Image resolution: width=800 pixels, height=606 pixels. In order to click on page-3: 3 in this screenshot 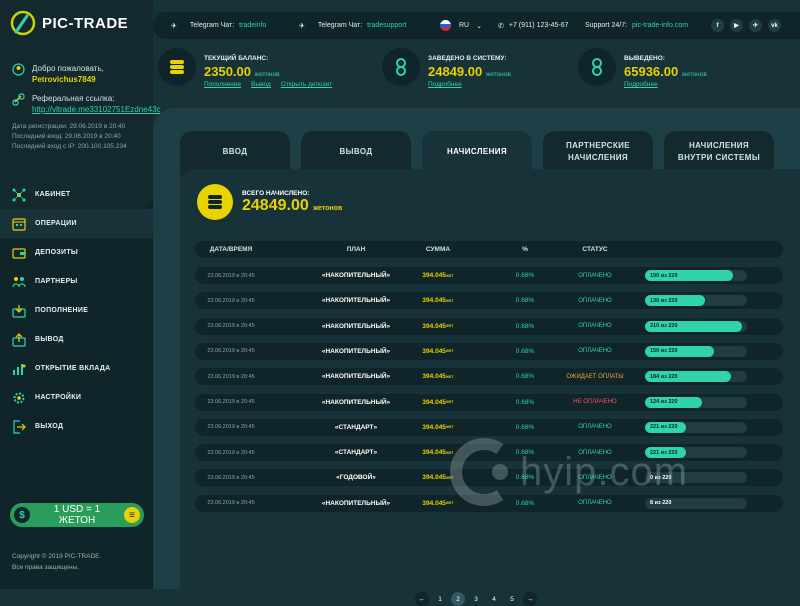, I will do `click(476, 599)`.